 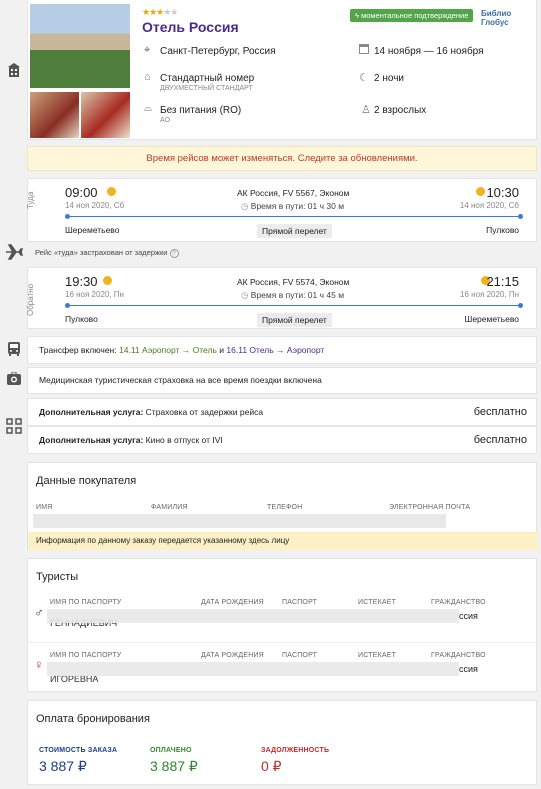 I want to click on transfer-route-2: Отель → Аэропорт, so click(x=287, y=350).